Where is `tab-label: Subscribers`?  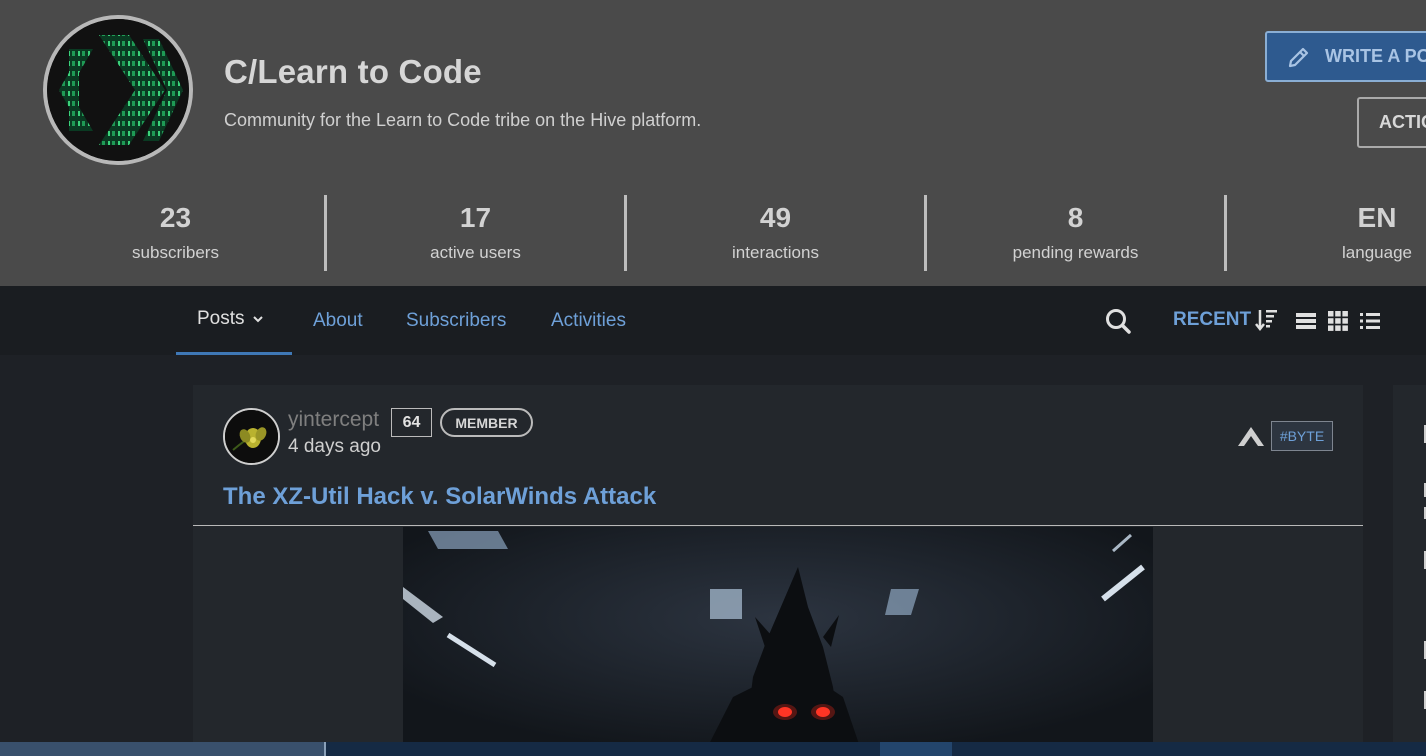
tab-label: Subscribers is located at coordinates (456, 320).